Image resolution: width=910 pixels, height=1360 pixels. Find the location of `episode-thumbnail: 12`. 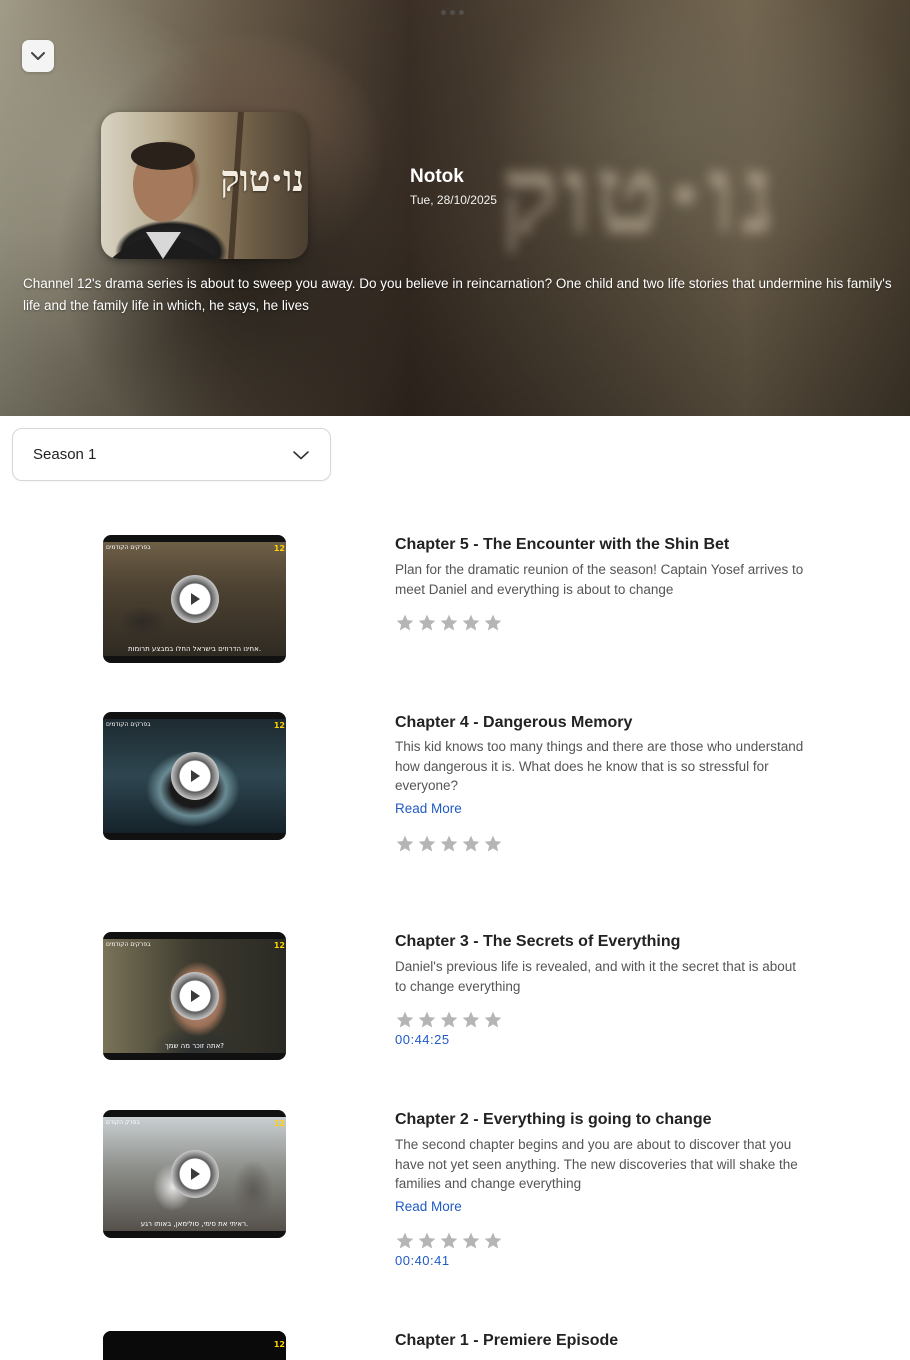

episode-thumbnail: 12 is located at coordinates (194, 1345).